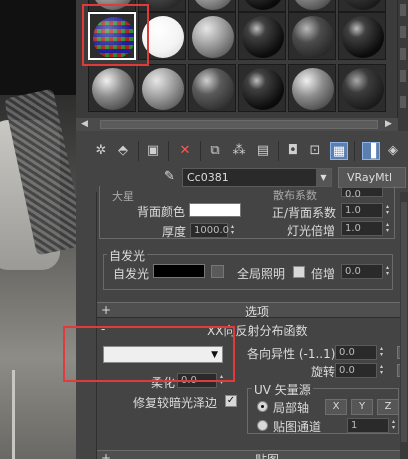 The width and height of the screenshot is (408, 459). What do you see at coordinates (403, 54) in the screenshot?
I see `background-icon` at bounding box center [403, 54].